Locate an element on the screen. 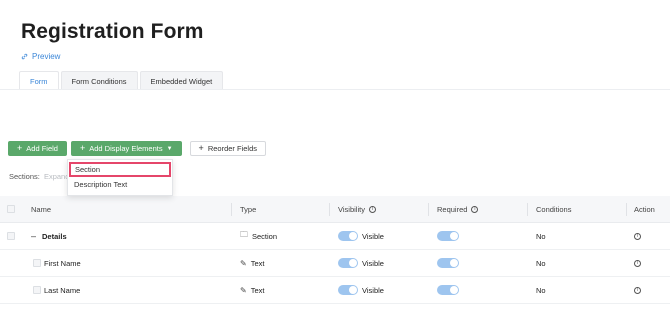 This screenshot has width=670, height=330. add-display-elements-label: Add Display Elements is located at coordinates (126, 148).